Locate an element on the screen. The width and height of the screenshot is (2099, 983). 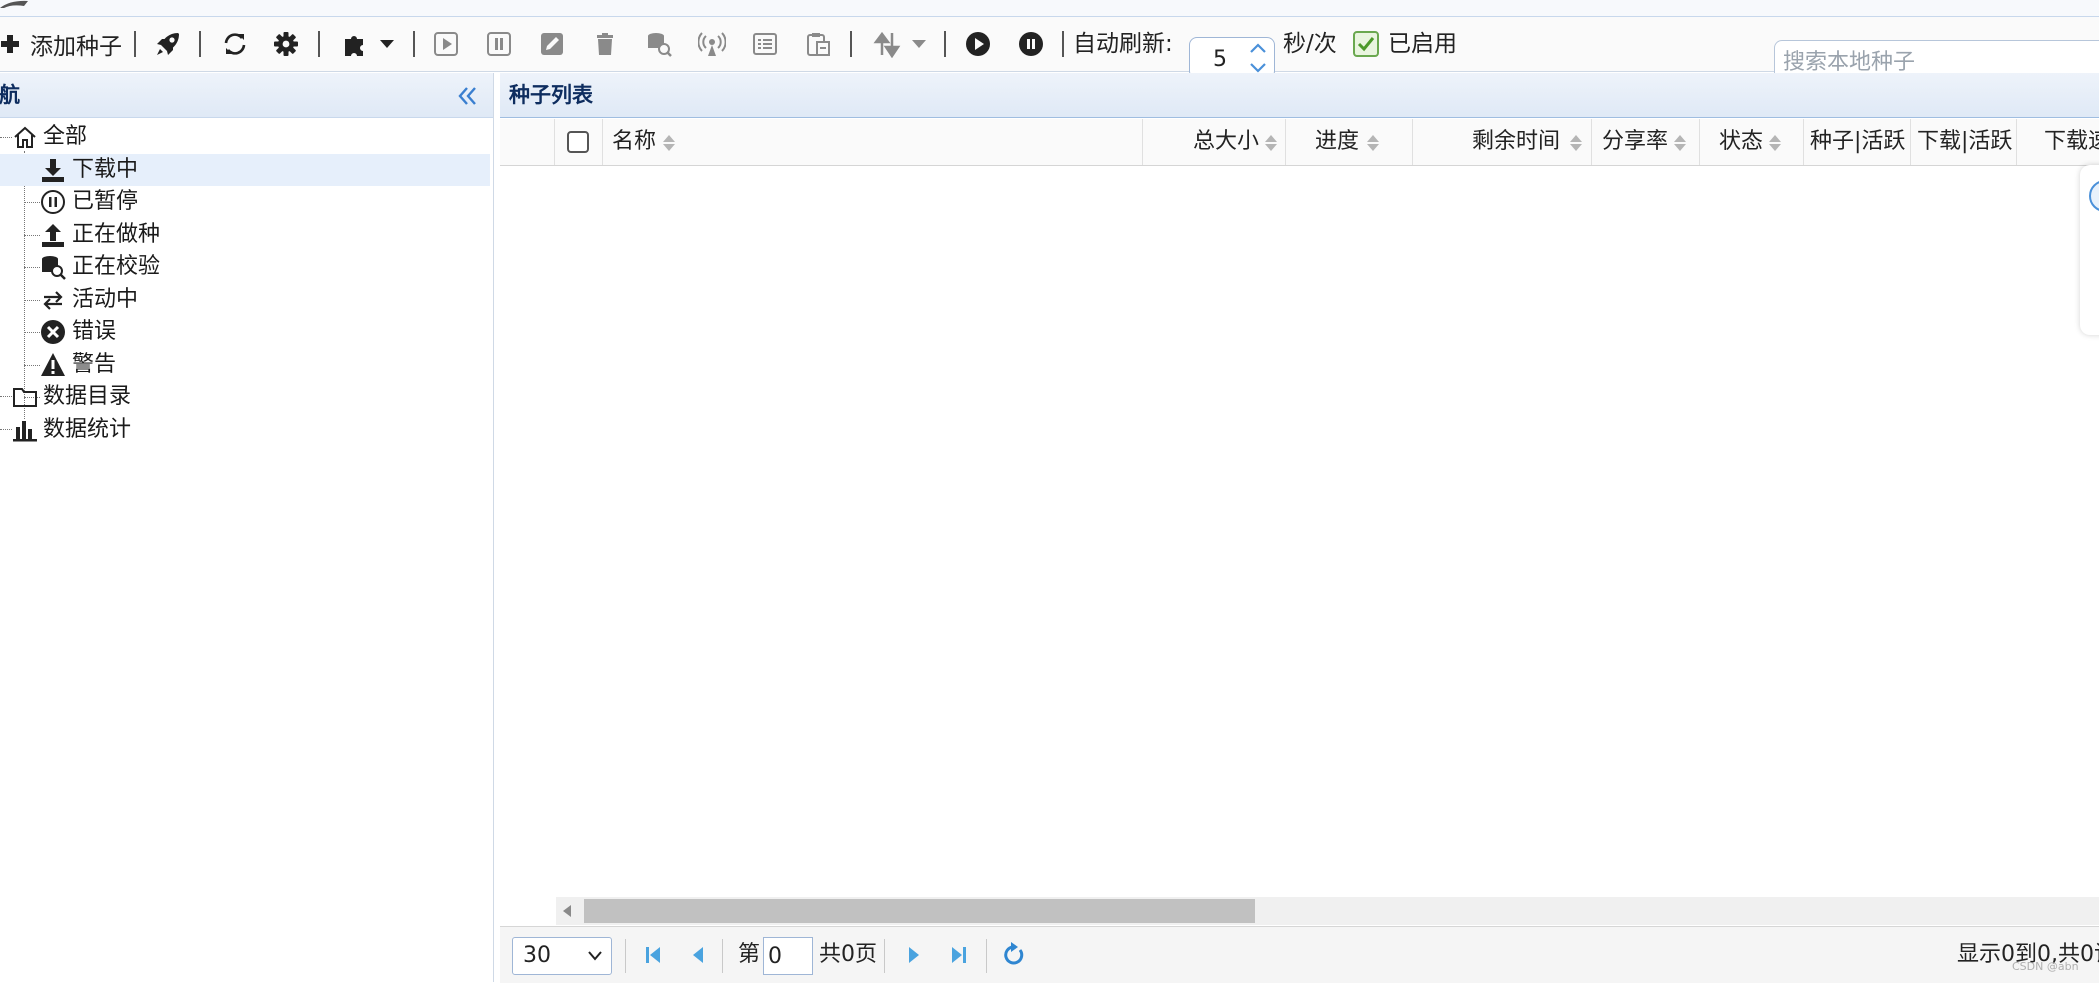
column-label: 剩余时间 is located at coordinates (1515, 141).